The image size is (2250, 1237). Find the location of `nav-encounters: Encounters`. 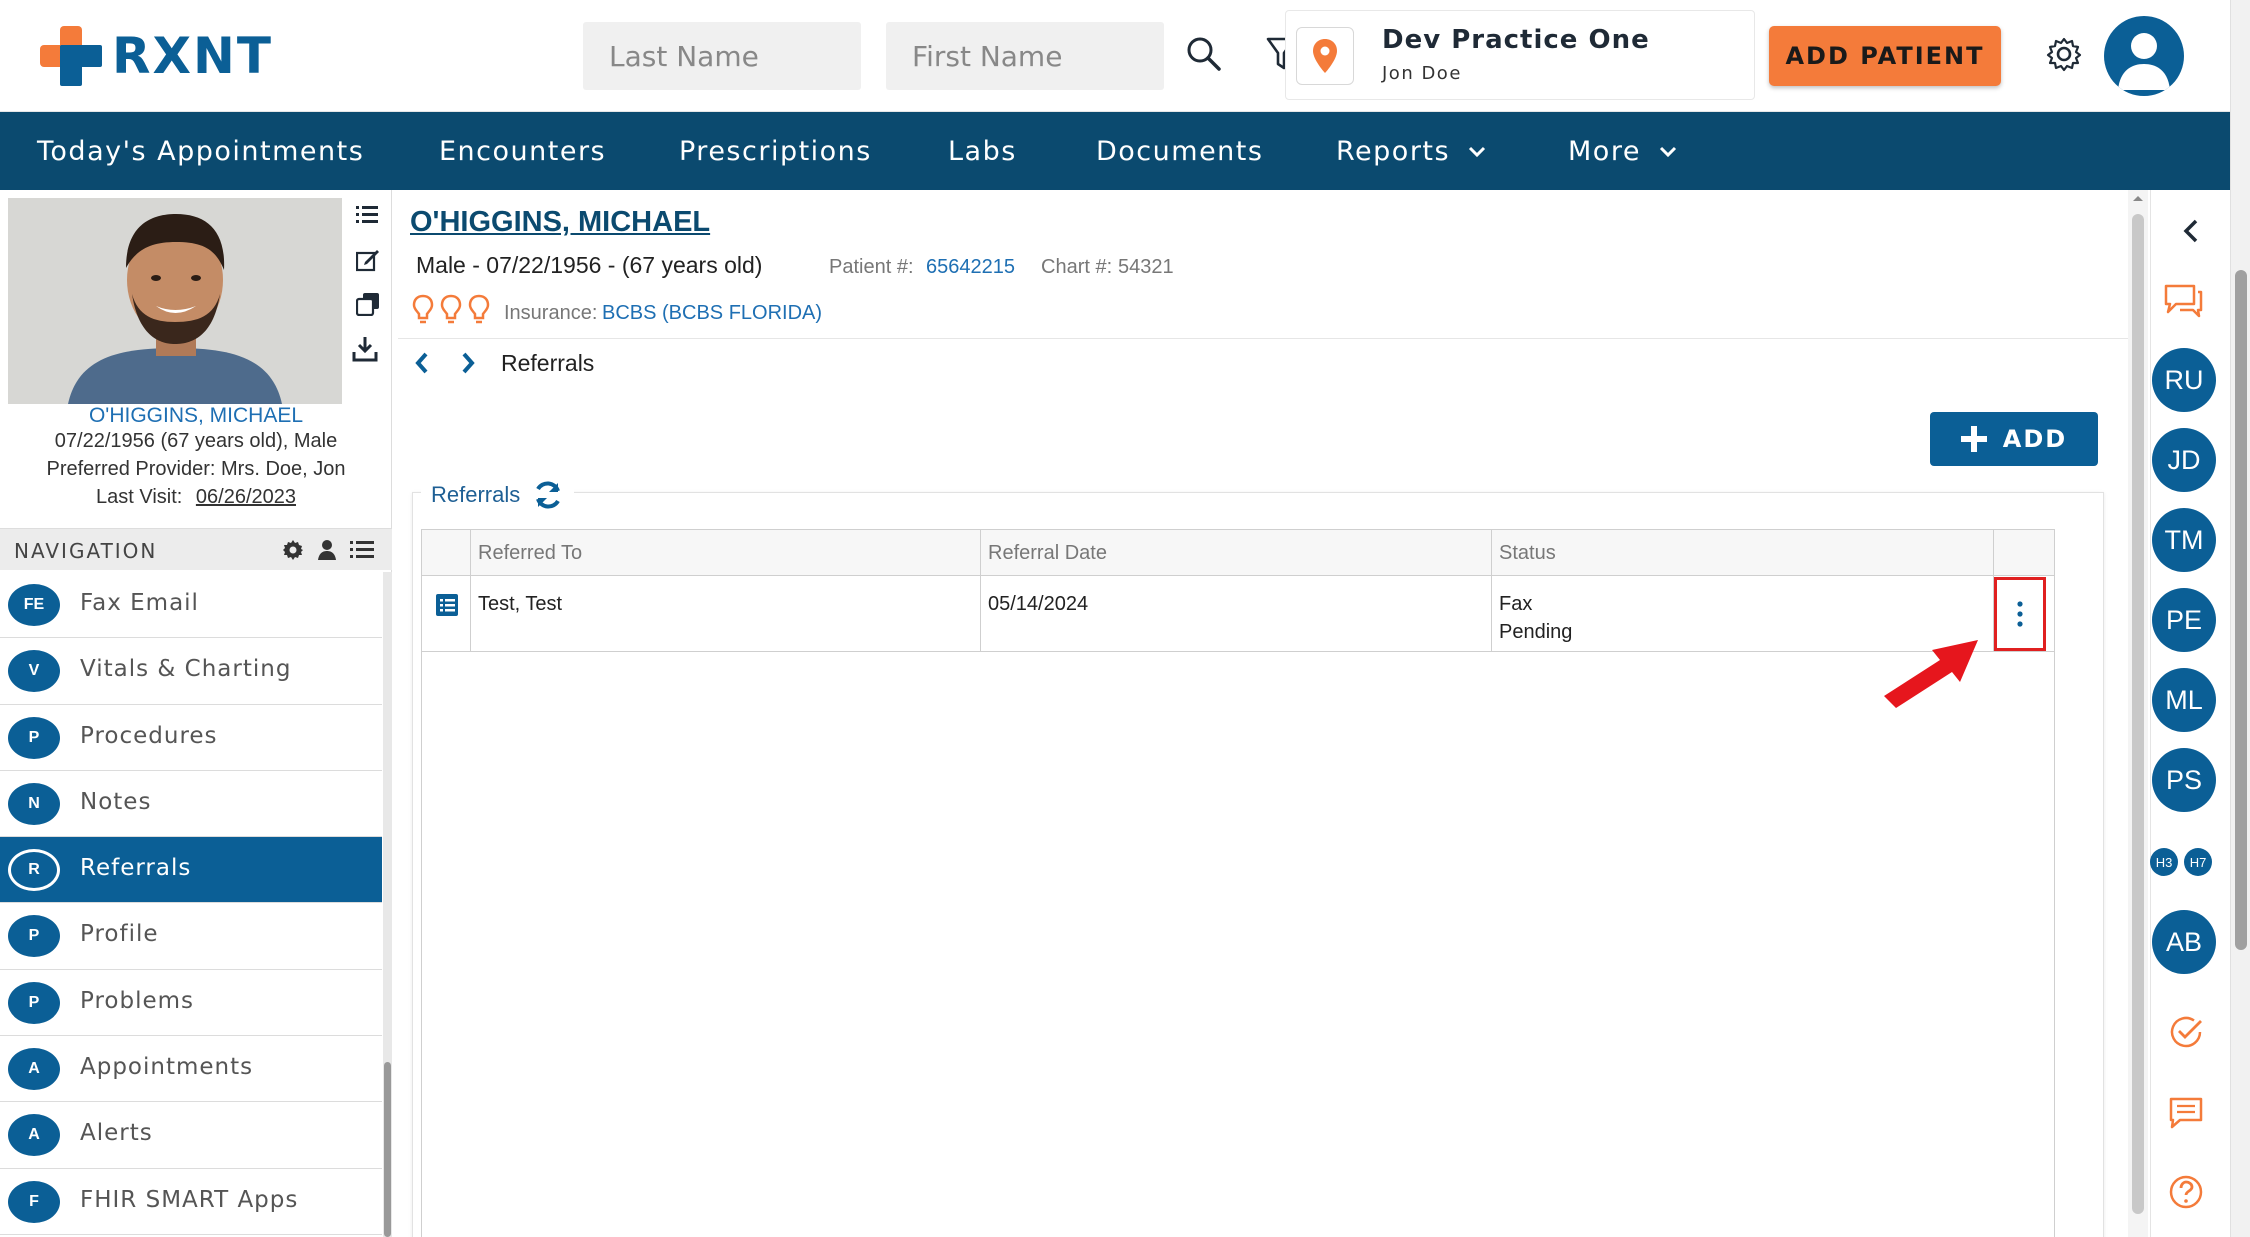

nav-encounters: Encounters is located at coordinates (522, 151).